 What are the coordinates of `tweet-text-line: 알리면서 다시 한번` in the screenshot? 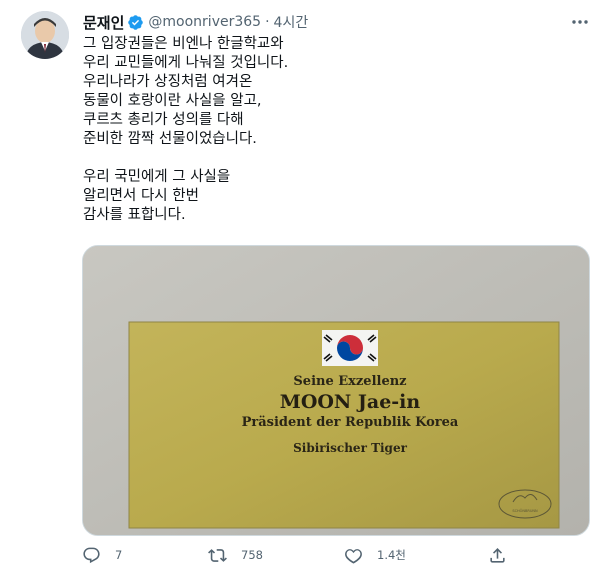 It's located at (141, 196).